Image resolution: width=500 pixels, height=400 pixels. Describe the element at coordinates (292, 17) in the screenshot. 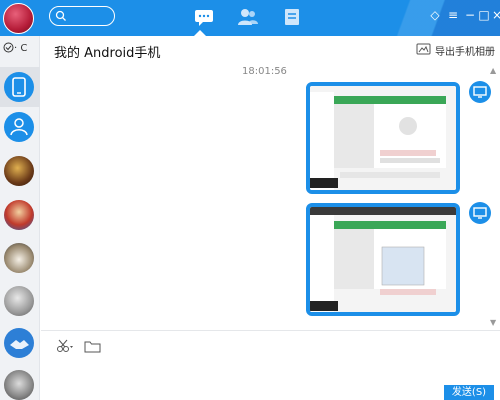

I see `files-icon` at that location.